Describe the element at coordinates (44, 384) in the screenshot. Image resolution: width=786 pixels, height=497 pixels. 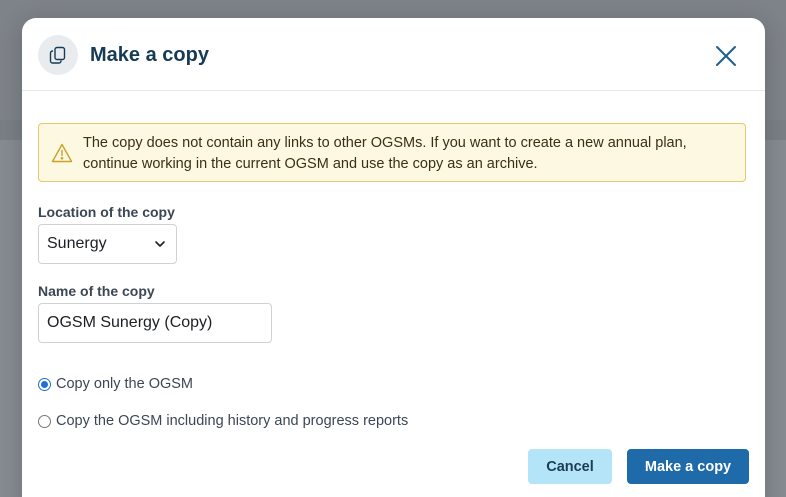
I see `radio-copy-only-ogsm` at that location.